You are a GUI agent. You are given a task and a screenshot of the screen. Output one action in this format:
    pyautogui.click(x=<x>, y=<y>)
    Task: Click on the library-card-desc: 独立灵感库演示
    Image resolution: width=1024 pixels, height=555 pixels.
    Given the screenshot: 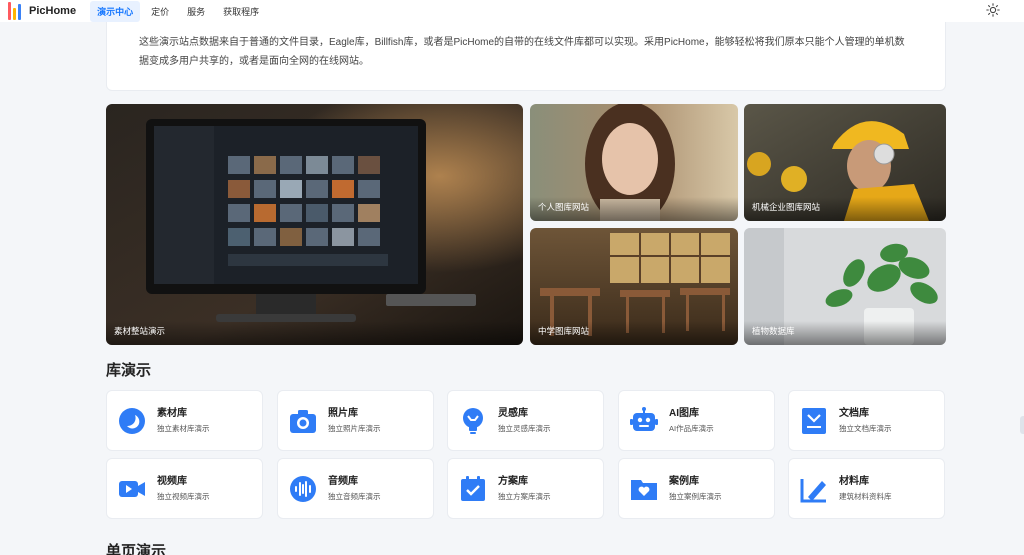 What is the action you would take?
    pyautogui.click(x=524, y=428)
    